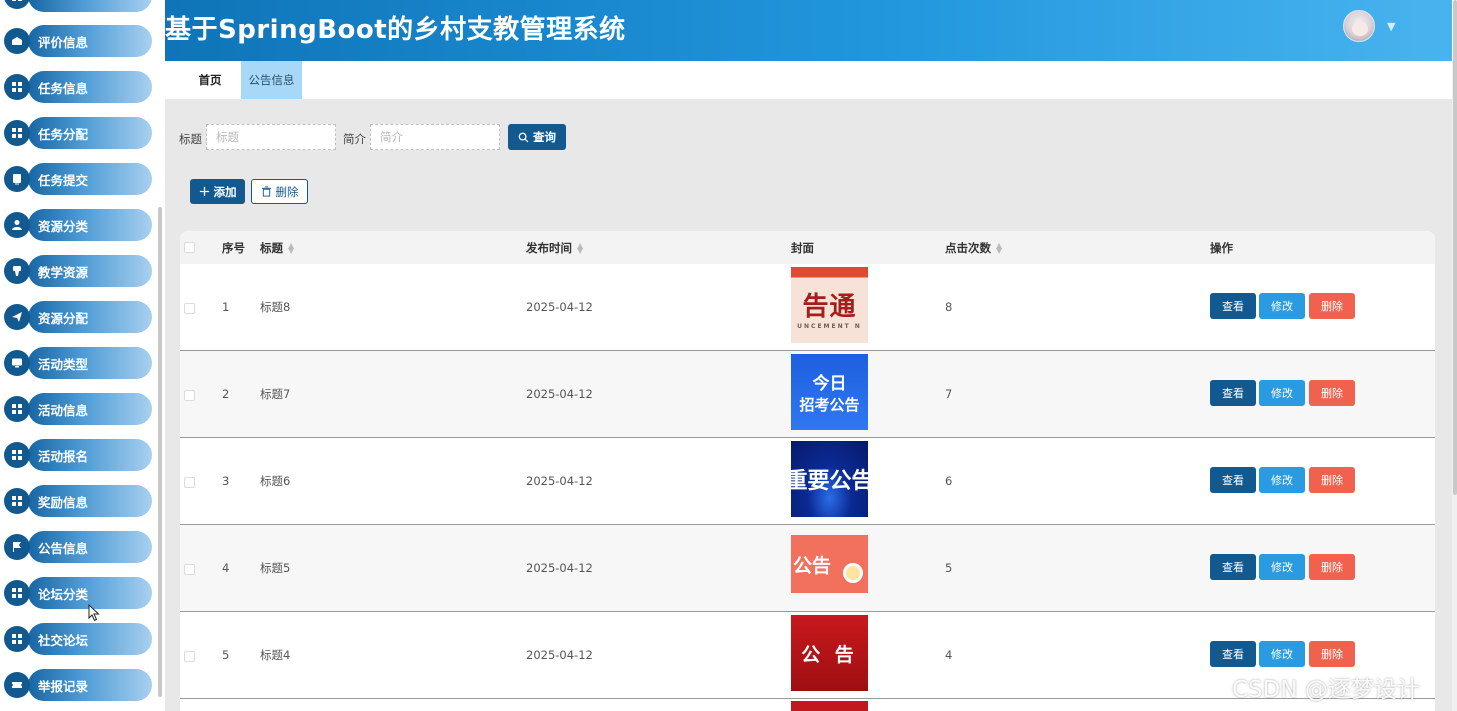 This screenshot has height=711, width=1457. Describe the element at coordinates (807, 247) in the screenshot. I see `table-header: 序号 标题 ▲ ▼ 发布时间 ▲ ▼ 封面 点击次数 ▲ ▼ 操作` at that location.